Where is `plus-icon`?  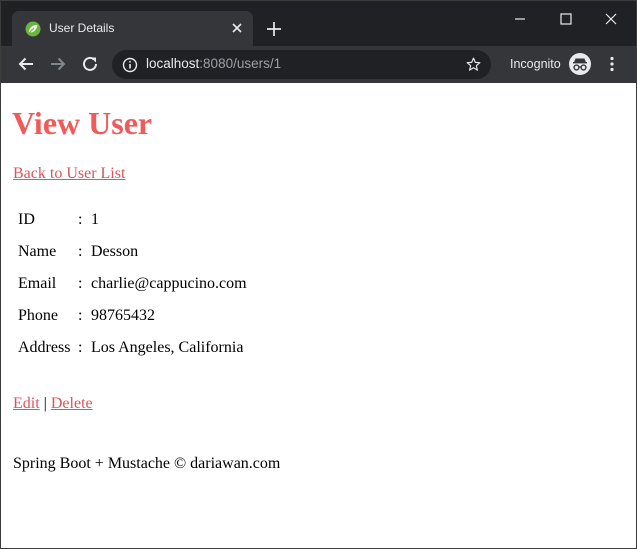
plus-icon is located at coordinates (274, 29).